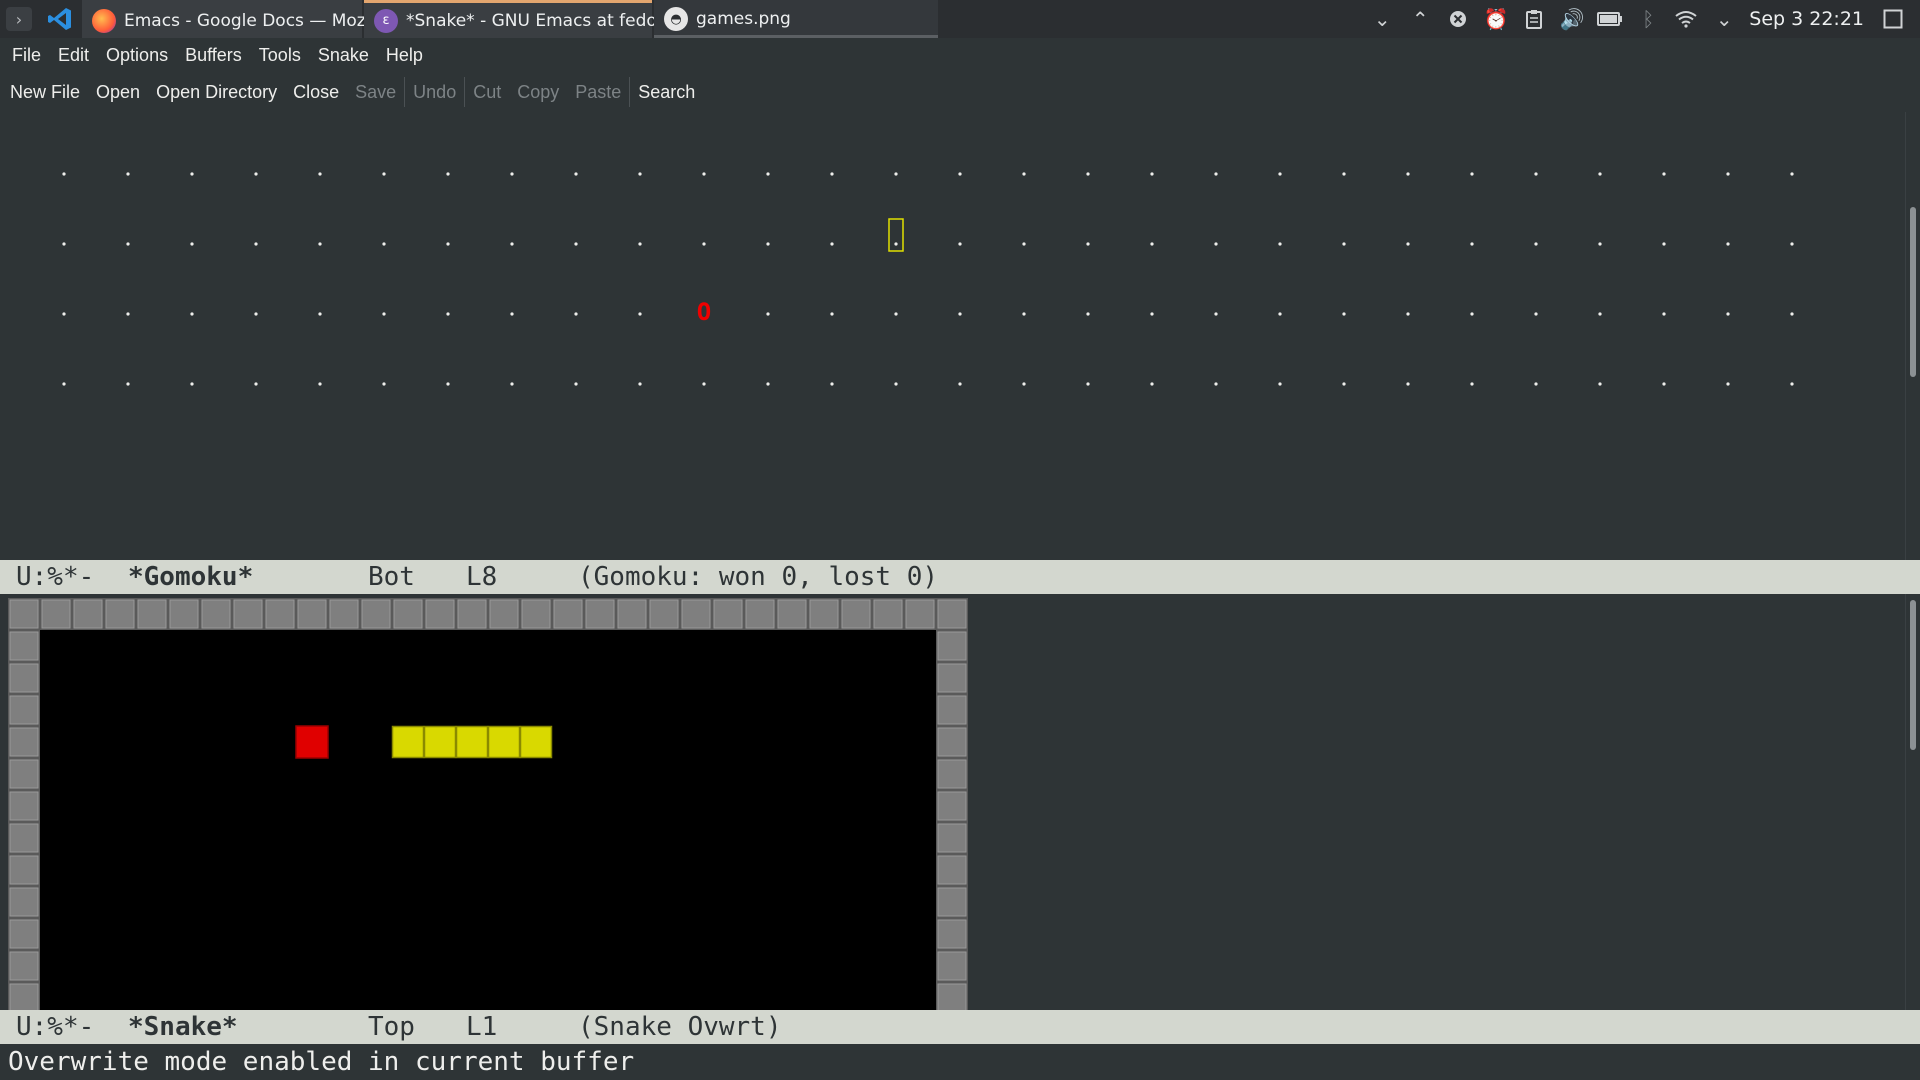 This screenshot has width=1920, height=1080. Describe the element at coordinates (280, 55) in the screenshot. I see `menu-tools: Tools` at that location.